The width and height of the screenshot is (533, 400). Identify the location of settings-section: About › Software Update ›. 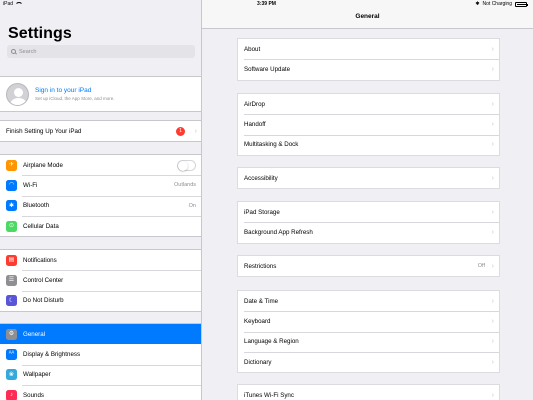
(368, 59).